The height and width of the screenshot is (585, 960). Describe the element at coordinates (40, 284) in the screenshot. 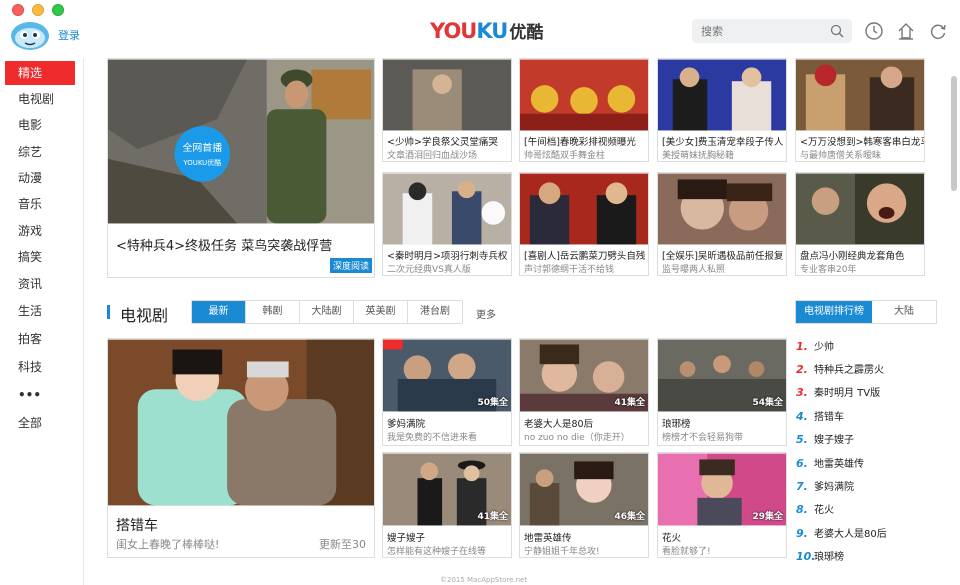

I see `sidebar-item-news: 资讯` at that location.